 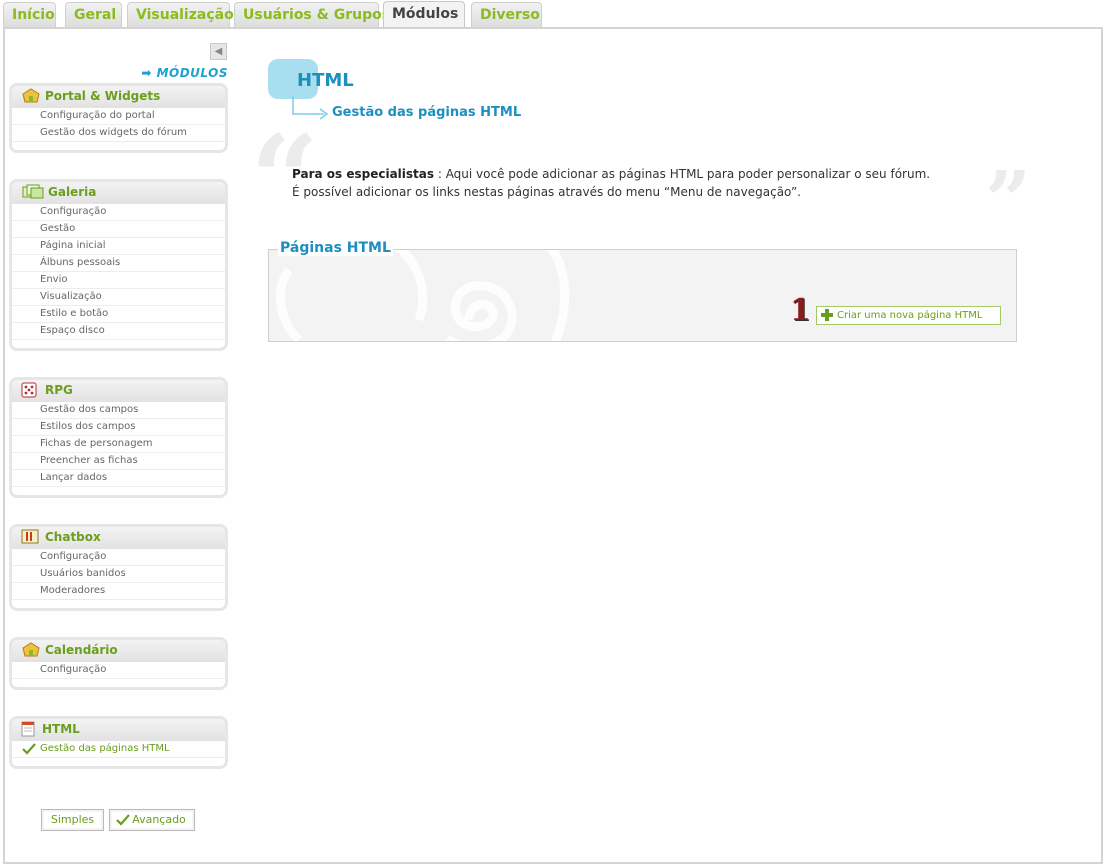 What do you see at coordinates (118, 314) in the screenshot?
I see `menu-item-estilo-botao: Estilo e botão` at bounding box center [118, 314].